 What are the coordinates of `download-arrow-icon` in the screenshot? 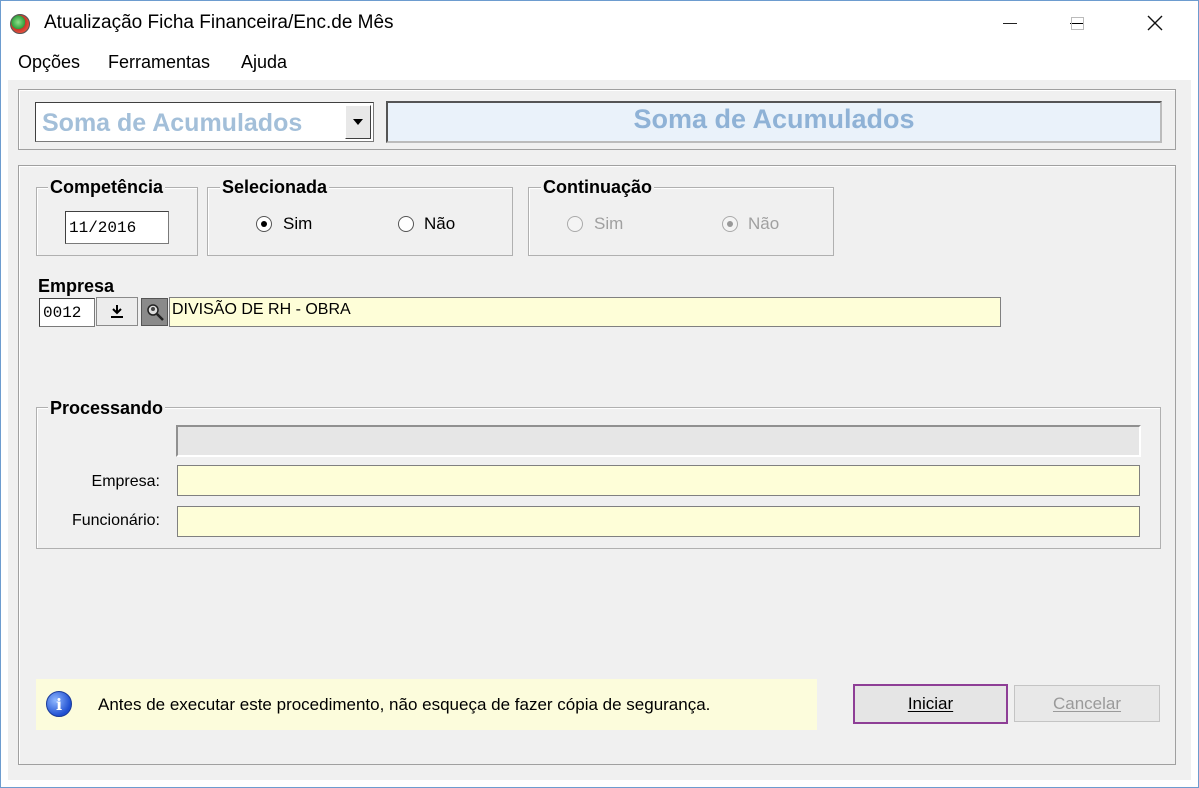 It's located at (117, 311).